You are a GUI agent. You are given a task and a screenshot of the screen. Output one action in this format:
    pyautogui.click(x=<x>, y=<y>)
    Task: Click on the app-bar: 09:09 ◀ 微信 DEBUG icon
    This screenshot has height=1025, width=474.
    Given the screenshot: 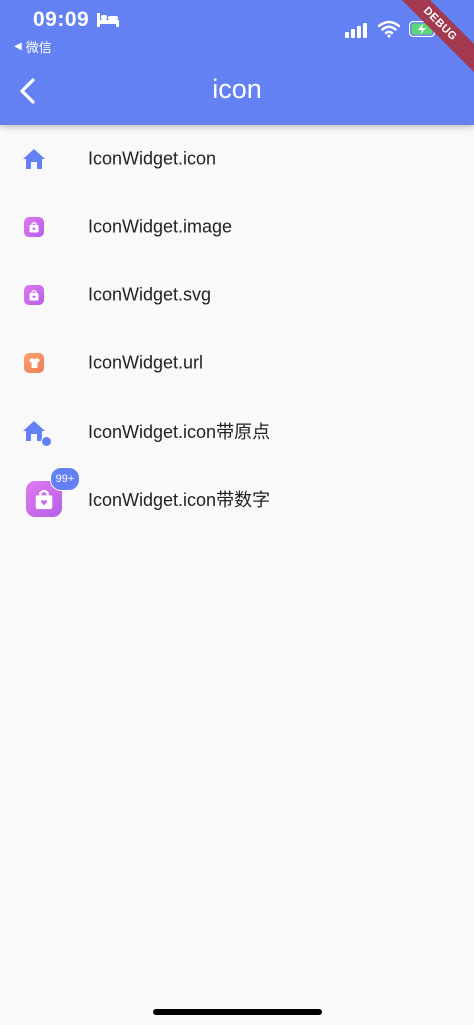 What is the action you would take?
    pyautogui.click(x=237, y=62)
    